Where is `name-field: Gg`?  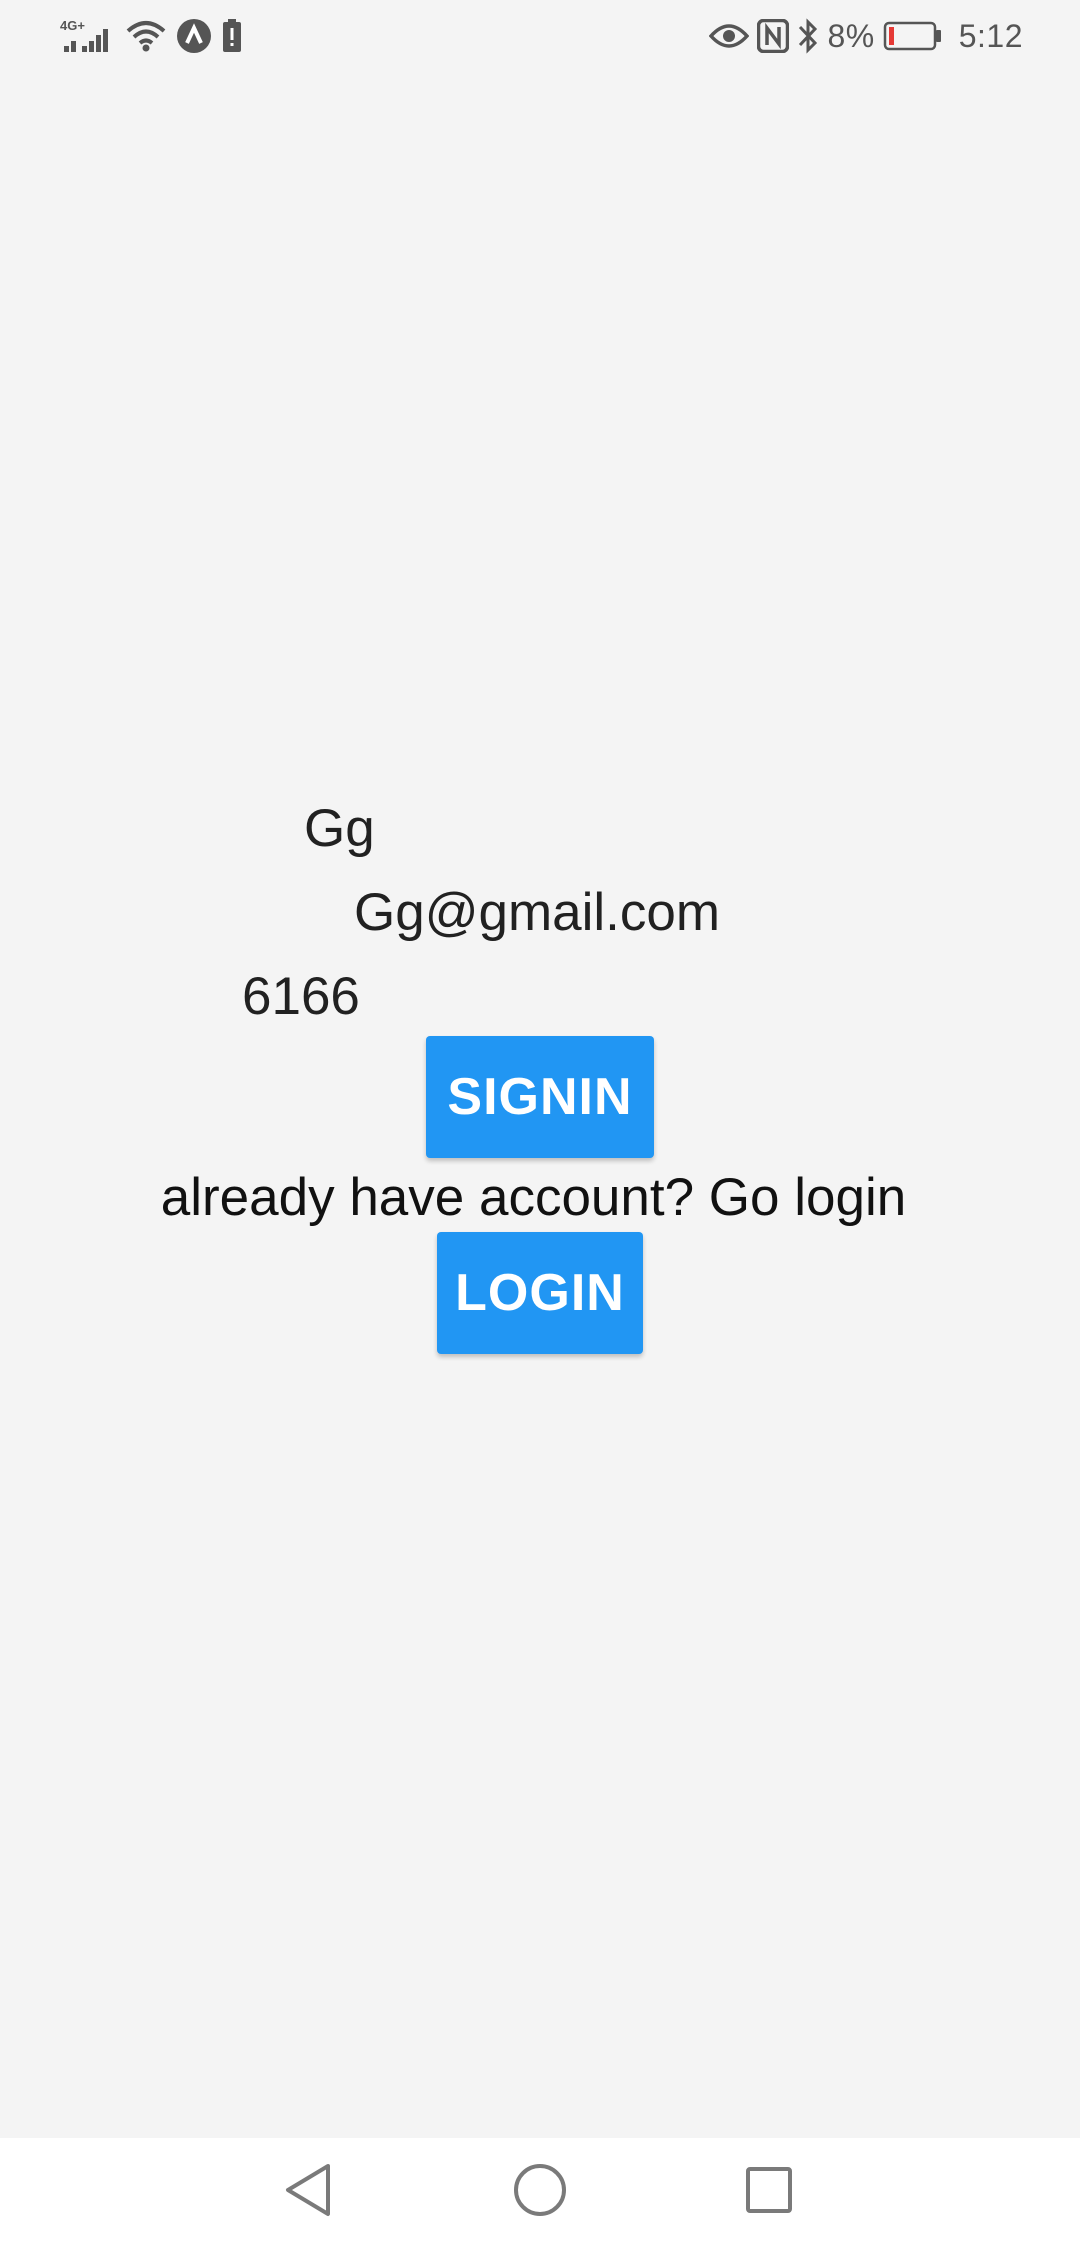 name-field: Gg is located at coordinates (339, 829).